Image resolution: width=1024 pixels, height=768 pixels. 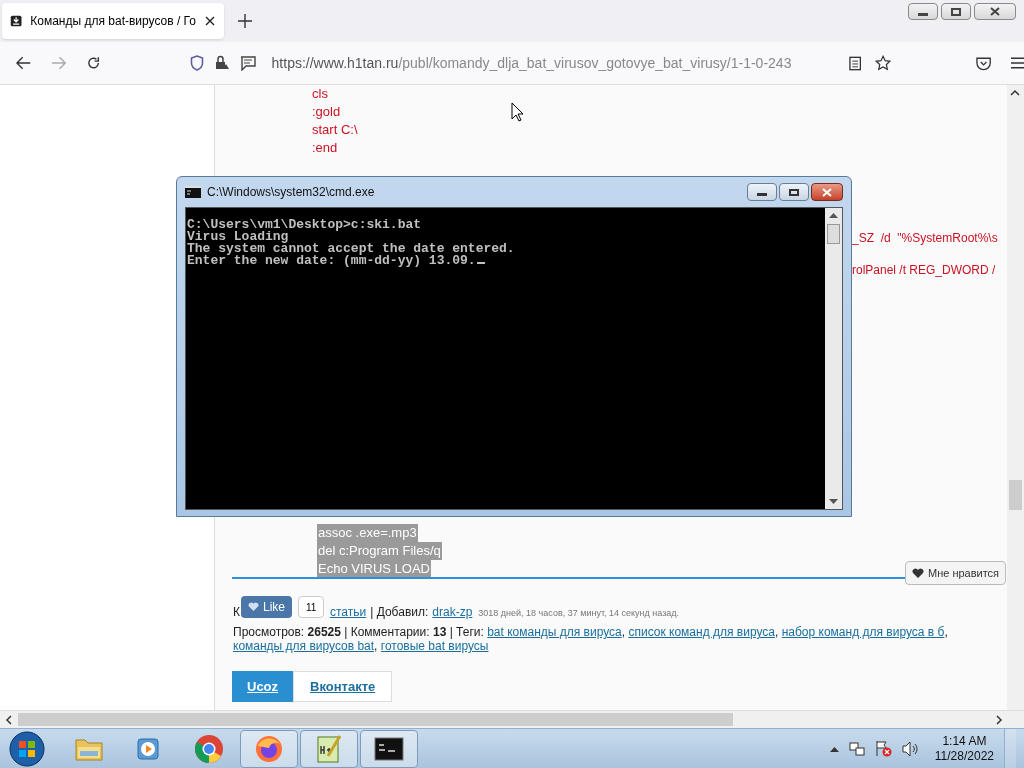 I want to click on play-icon, so click(x=149, y=748).